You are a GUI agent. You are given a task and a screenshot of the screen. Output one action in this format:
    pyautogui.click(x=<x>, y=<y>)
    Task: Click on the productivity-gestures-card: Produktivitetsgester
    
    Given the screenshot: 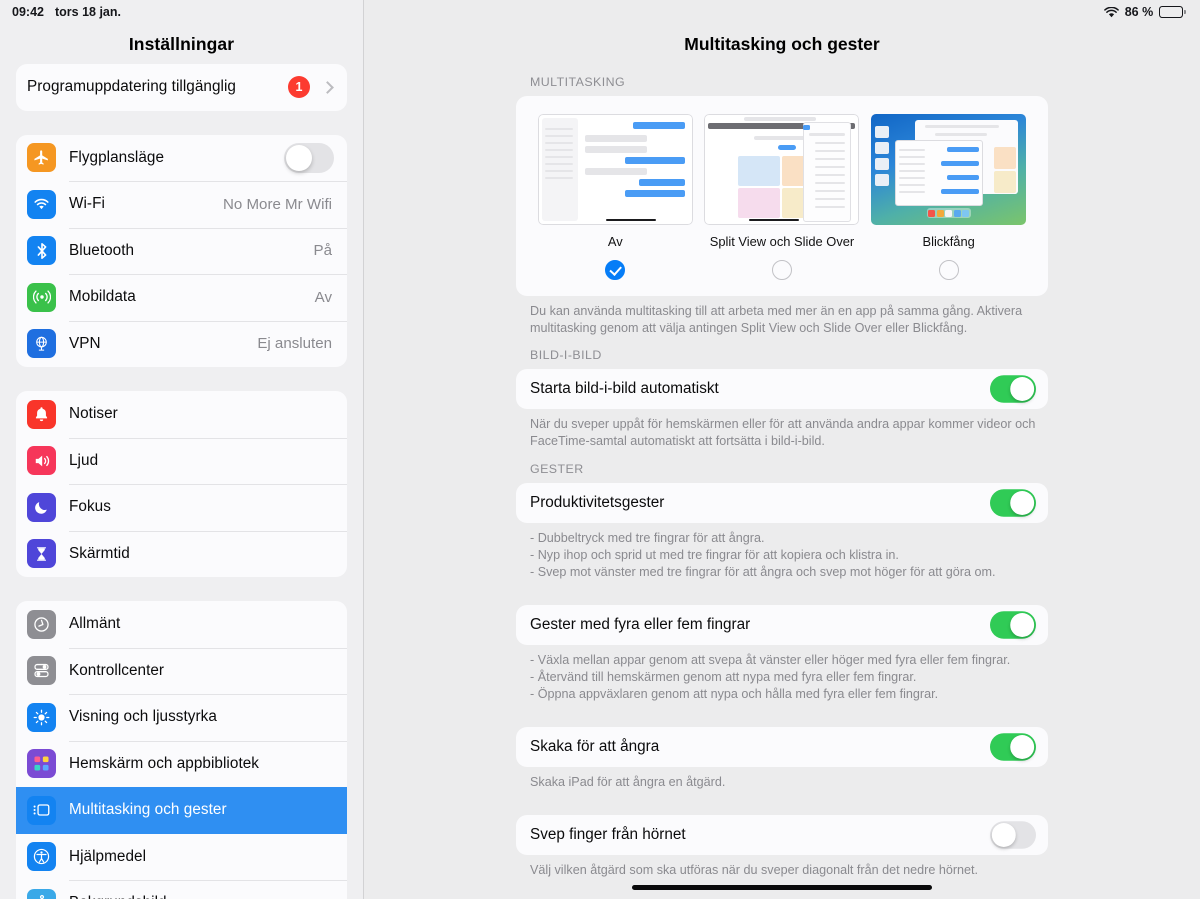 What is the action you would take?
    pyautogui.click(x=782, y=502)
    